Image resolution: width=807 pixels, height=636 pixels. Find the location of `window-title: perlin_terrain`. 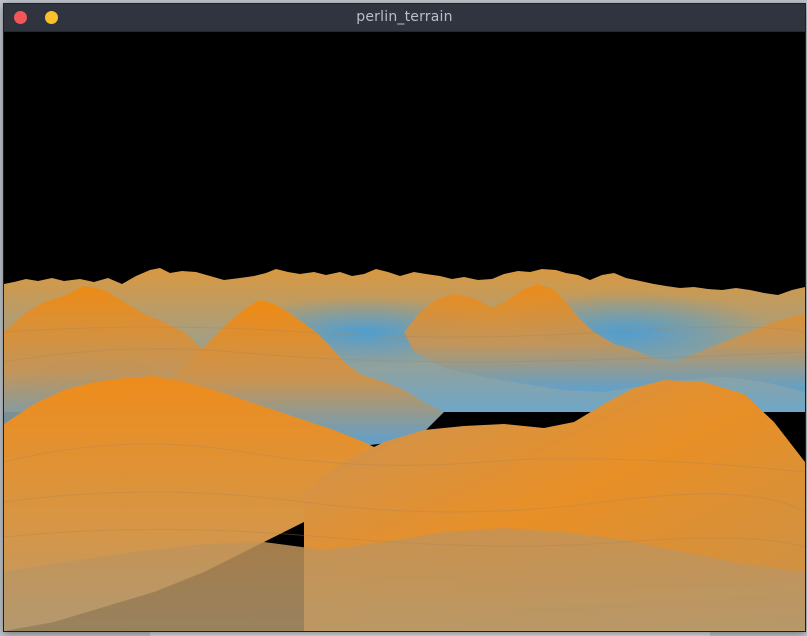

window-title: perlin_terrain is located at coordinates (404, 17).